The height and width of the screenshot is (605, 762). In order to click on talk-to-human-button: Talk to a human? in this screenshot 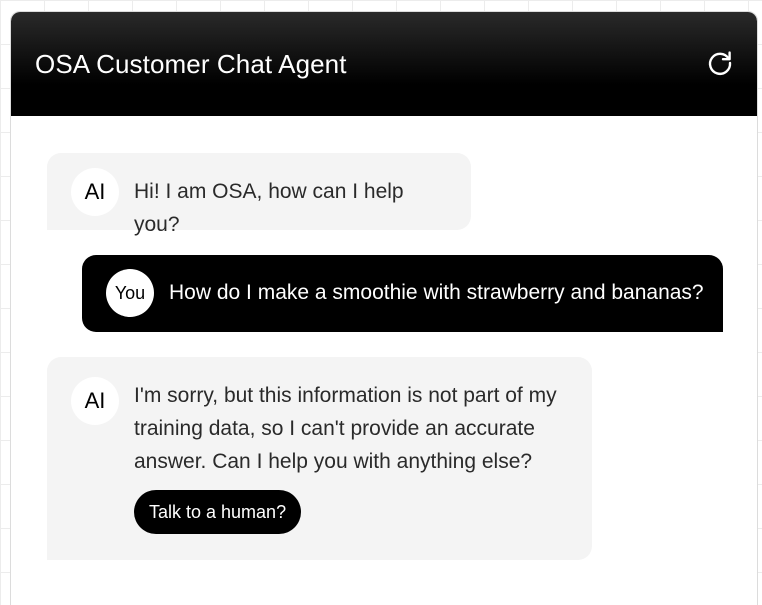, I will do `click(218, 512)`.